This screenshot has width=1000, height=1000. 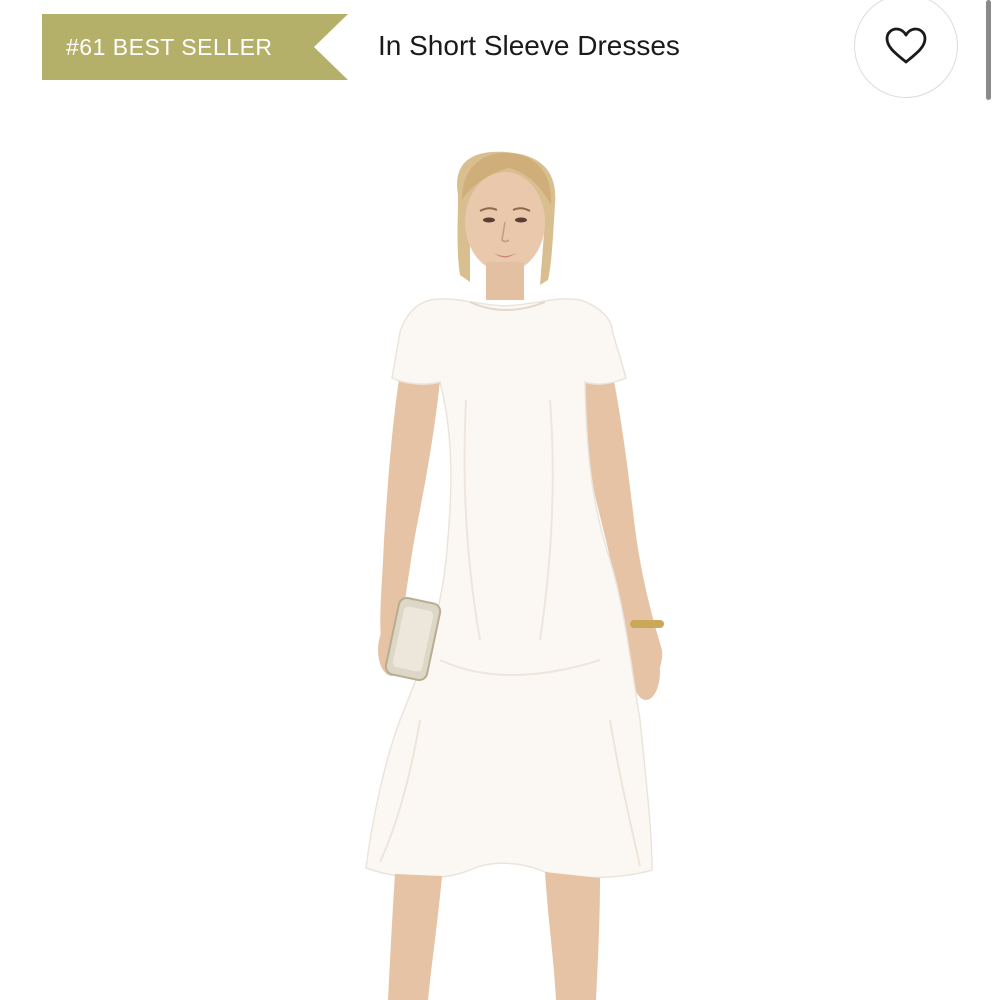 What do you see at coordinates (169, 47) in the screenshot?
I see `best-seller-label: #61 BEST SELLER` at bounding box center [169, 47].